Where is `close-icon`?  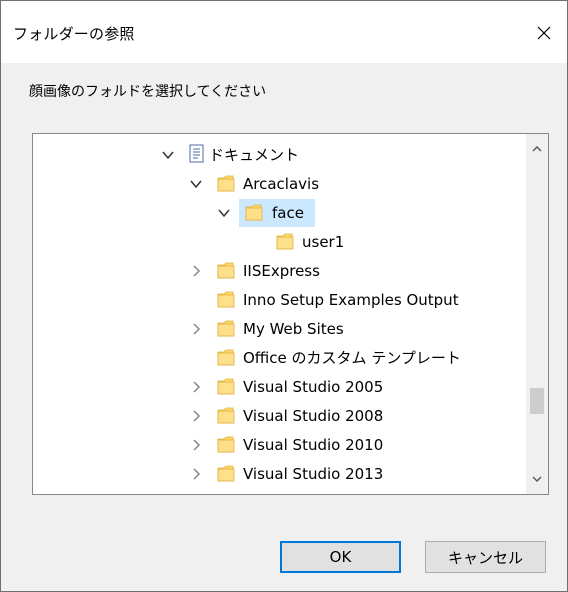
close-icon is located at coordinates (544, 33).